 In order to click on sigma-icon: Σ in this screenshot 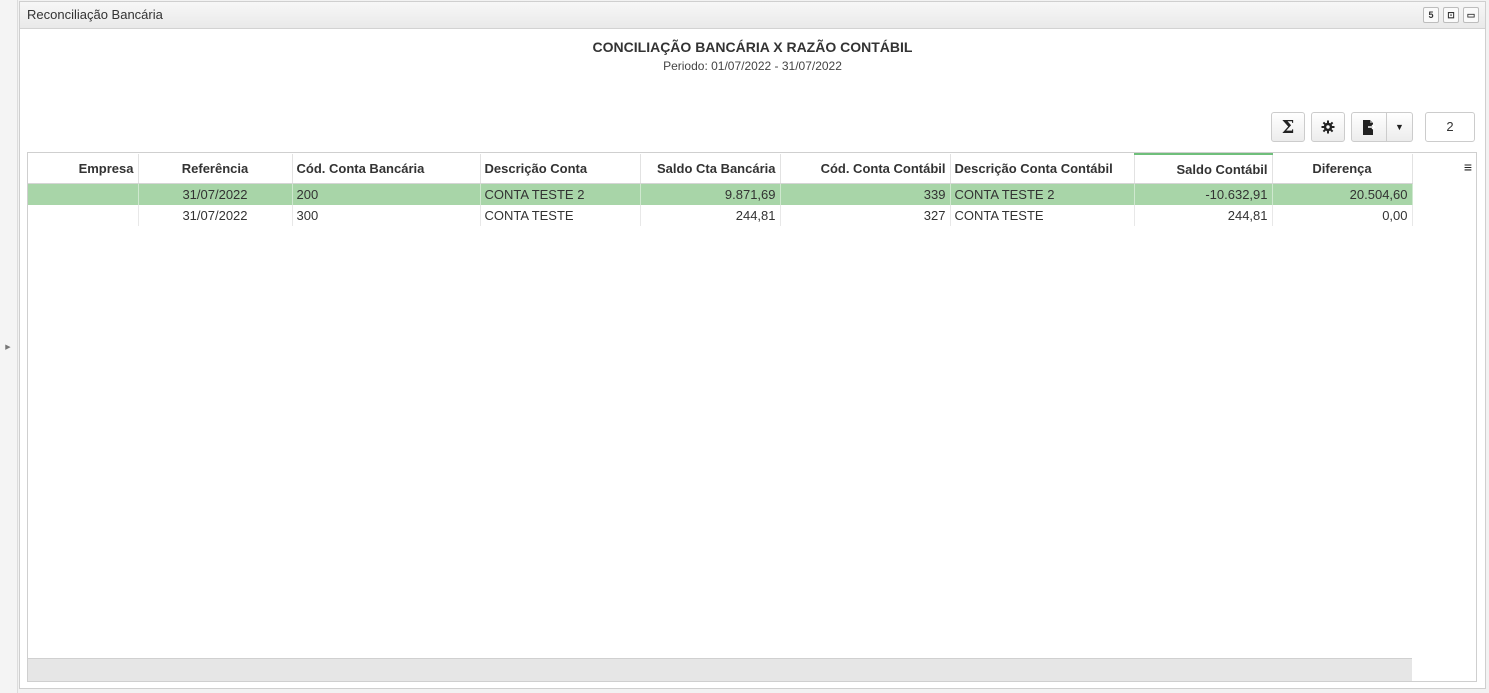, I will do `click(1288, 127)`.